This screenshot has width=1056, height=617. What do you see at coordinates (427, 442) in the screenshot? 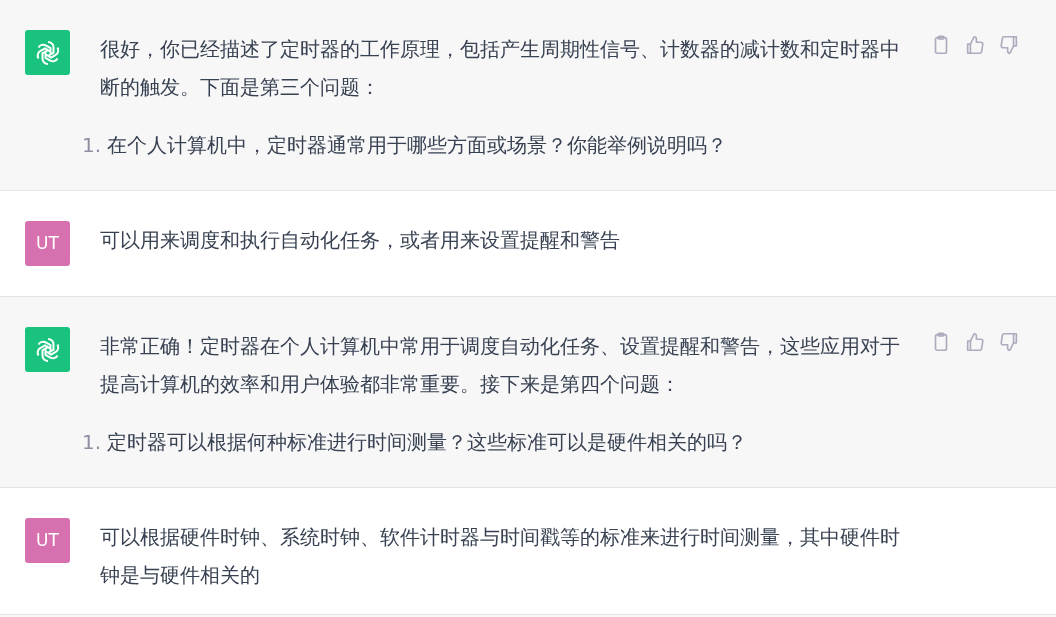
I see `list-item-text: 定时器可以根据何种标准进行时间测量？这些标准可以是硬件相关的吗？` at bounding box center [427, 442].